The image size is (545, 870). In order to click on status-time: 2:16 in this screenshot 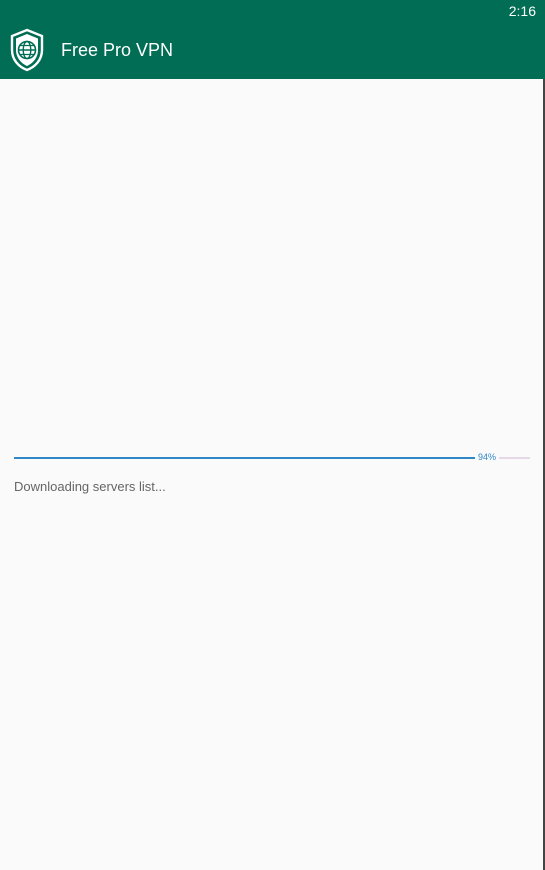, I will do `click(522, 11)`.